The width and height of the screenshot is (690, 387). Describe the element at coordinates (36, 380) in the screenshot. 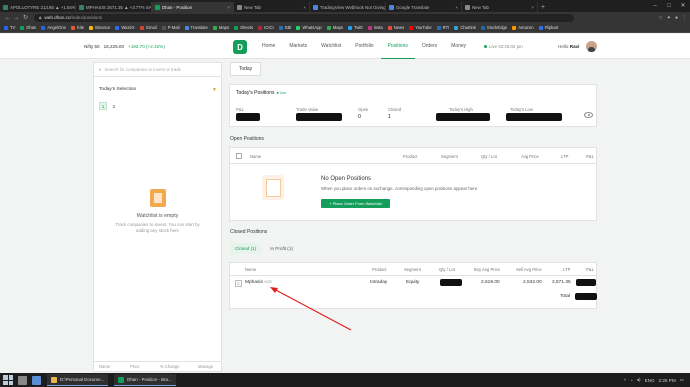

I see `task-view-icon` at that location.